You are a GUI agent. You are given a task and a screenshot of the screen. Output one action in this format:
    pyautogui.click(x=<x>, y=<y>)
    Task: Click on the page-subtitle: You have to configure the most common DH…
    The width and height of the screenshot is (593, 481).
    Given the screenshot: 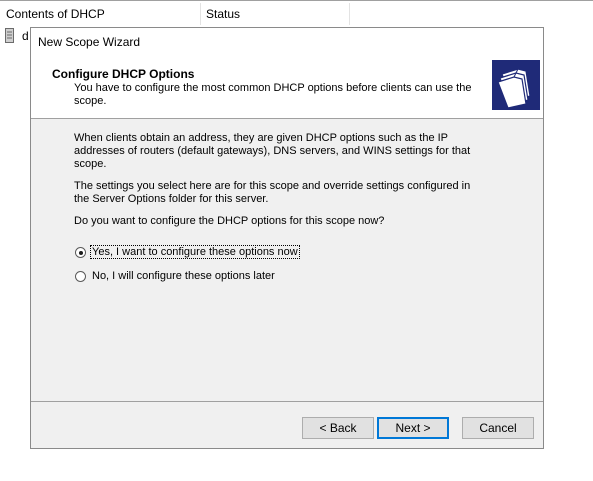 What is the action you would take?
    pyautogui.click(x=273, y=94)
    